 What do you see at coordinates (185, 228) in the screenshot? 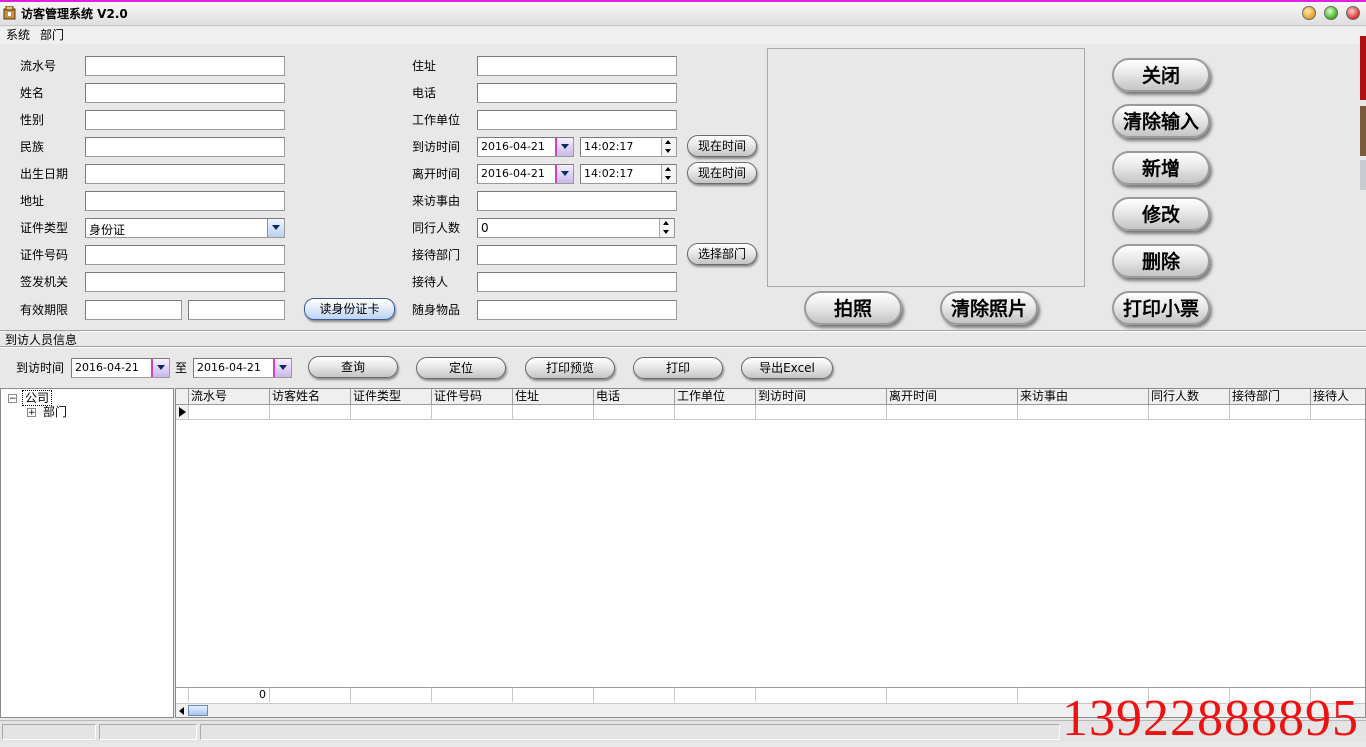
I see `id-type-select: 身份证` at bounding box center [185, 228].